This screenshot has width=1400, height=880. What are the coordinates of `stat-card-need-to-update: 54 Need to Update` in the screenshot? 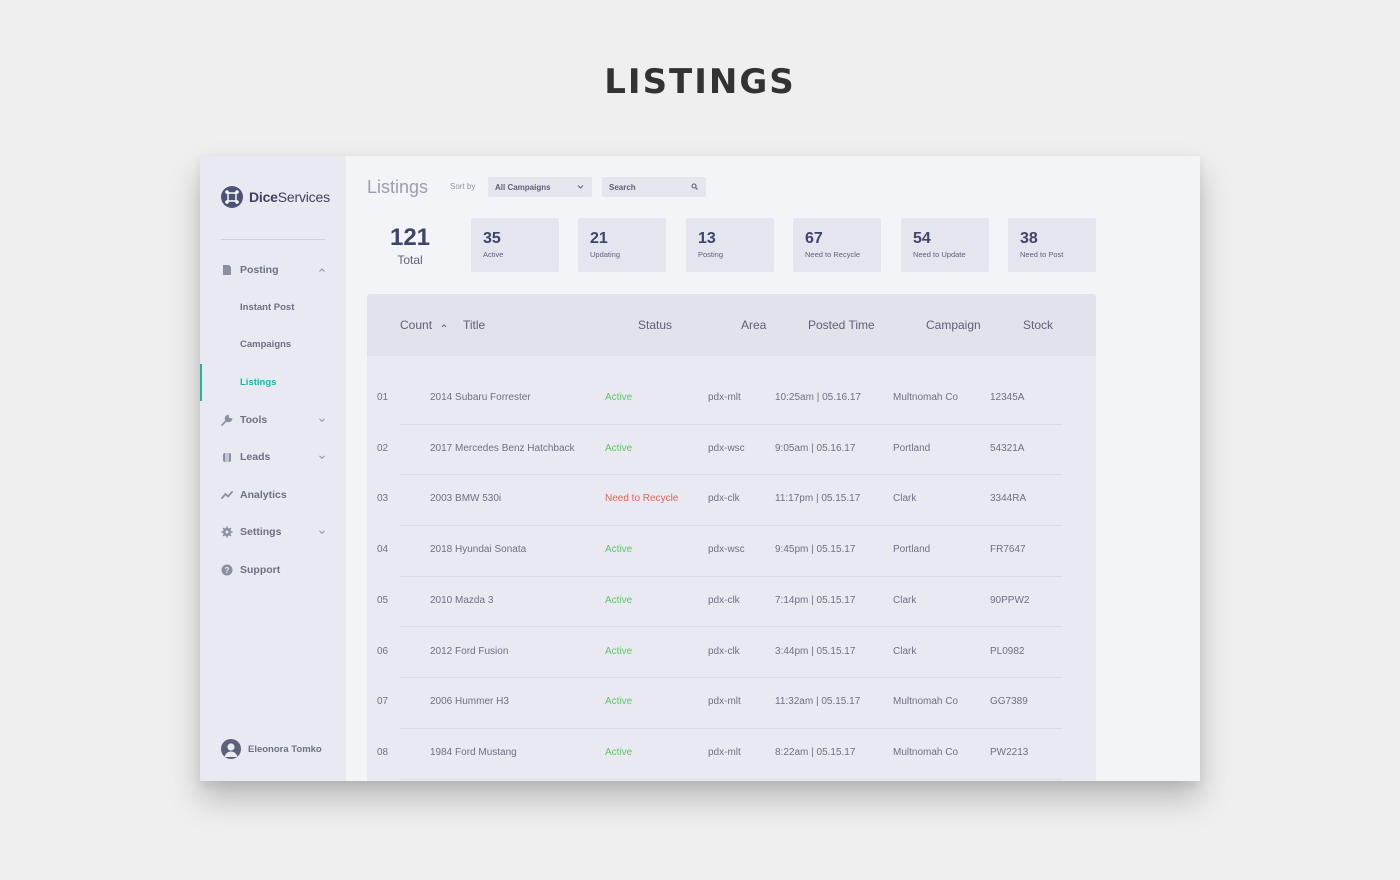 It's located at (945, 245).